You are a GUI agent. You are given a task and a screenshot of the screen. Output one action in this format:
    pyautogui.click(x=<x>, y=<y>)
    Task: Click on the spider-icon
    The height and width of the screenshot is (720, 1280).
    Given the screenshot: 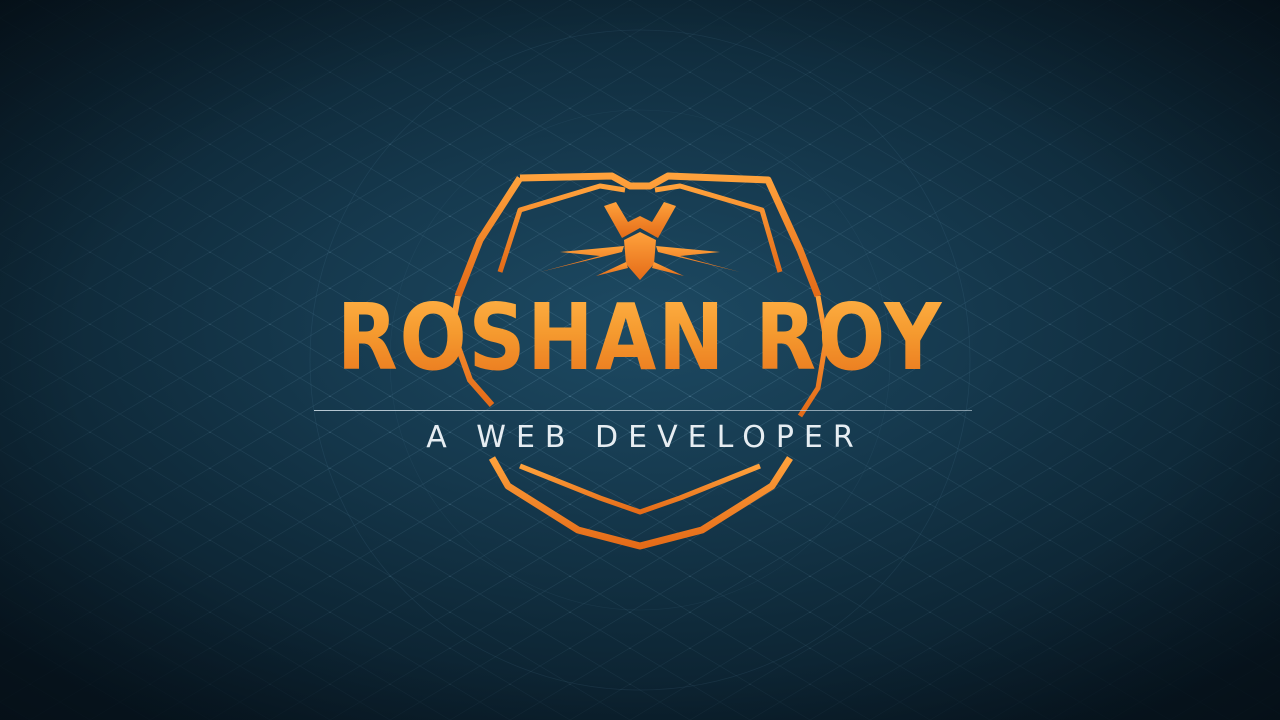 What is the action you would take?
    pyautogui.click(x=640, y=241)
    